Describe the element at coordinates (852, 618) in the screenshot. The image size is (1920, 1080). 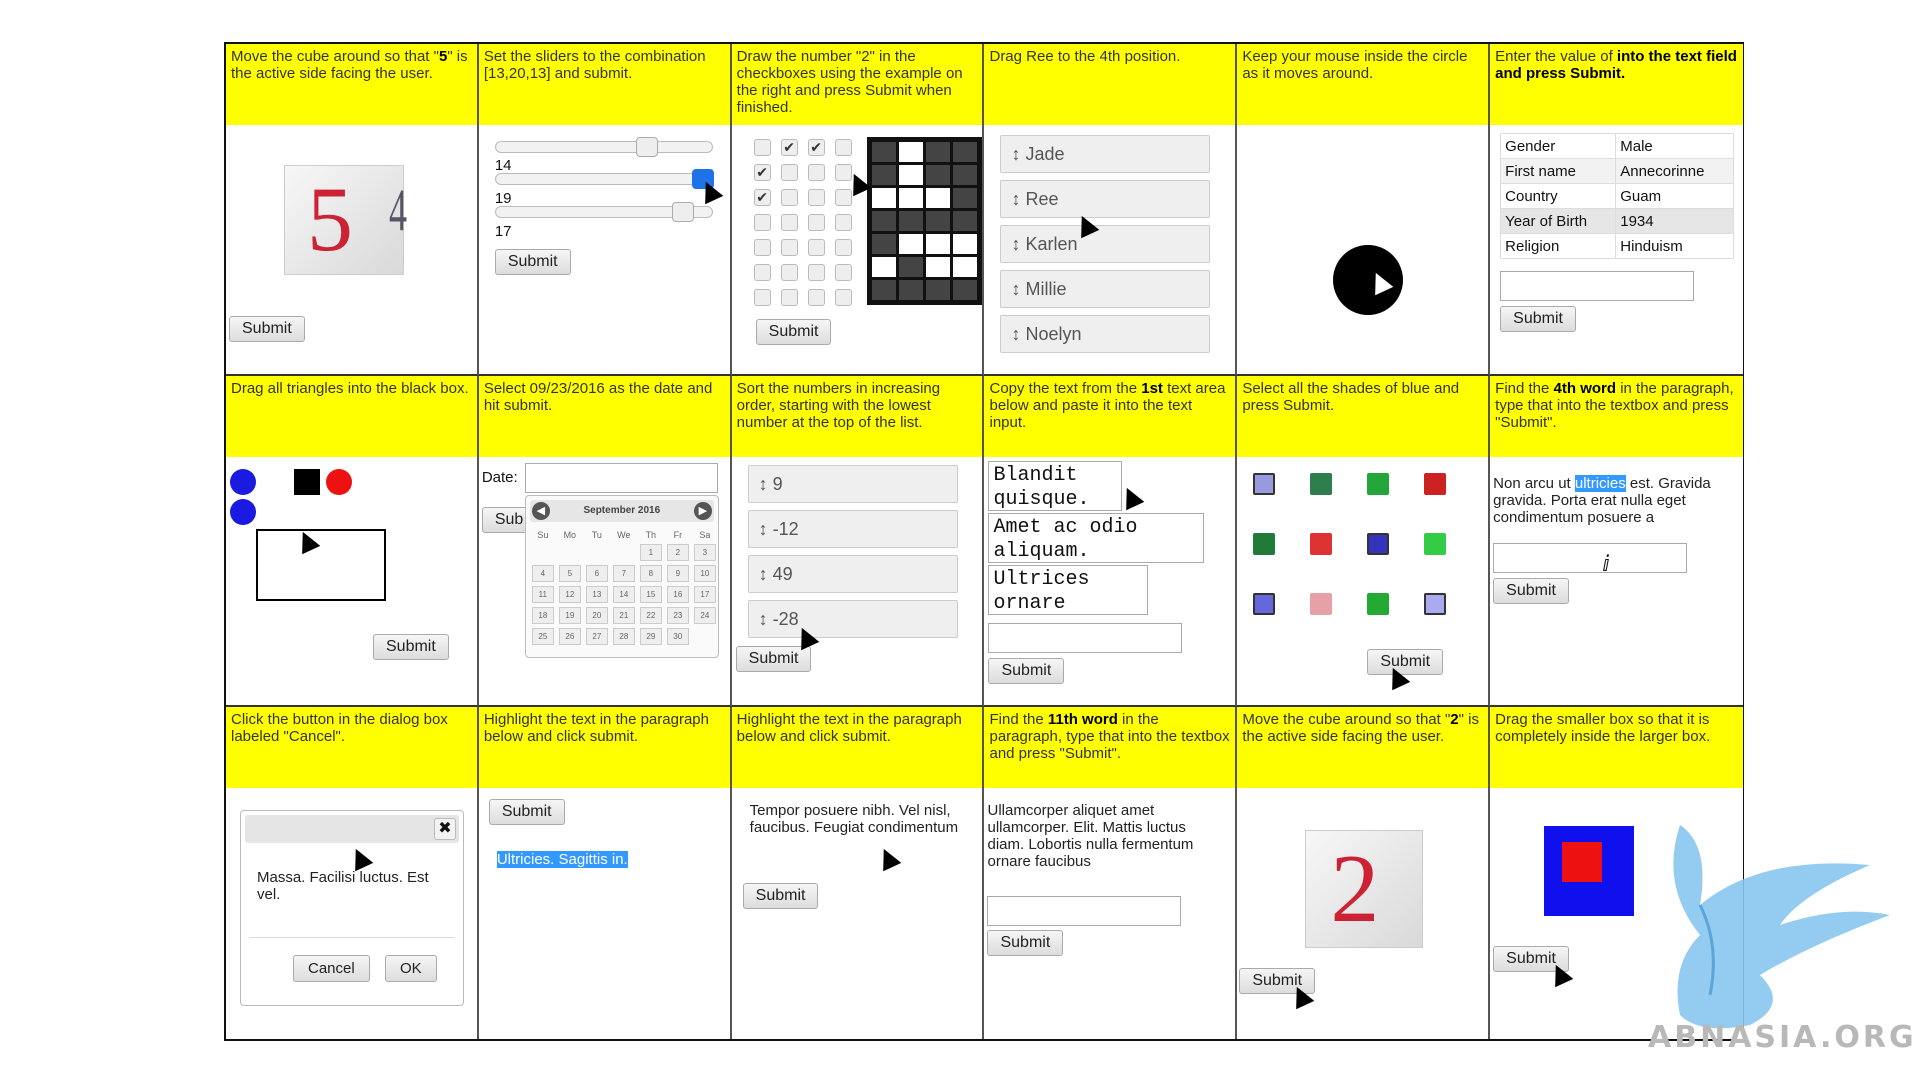
I see `sortable-item: ↕ -28` at that location.